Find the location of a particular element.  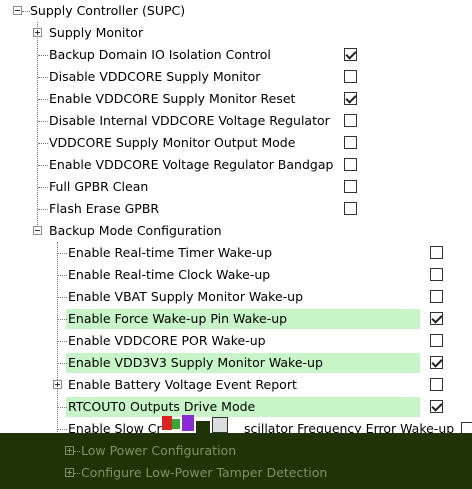

tree-node-backup-mode: Backup Mode Configuration is located at coordinates (236, 231).